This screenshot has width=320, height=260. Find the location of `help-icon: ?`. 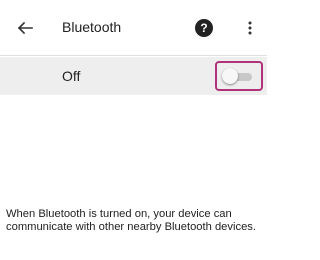

help-icon: ? is located at coordinates (204, 28).